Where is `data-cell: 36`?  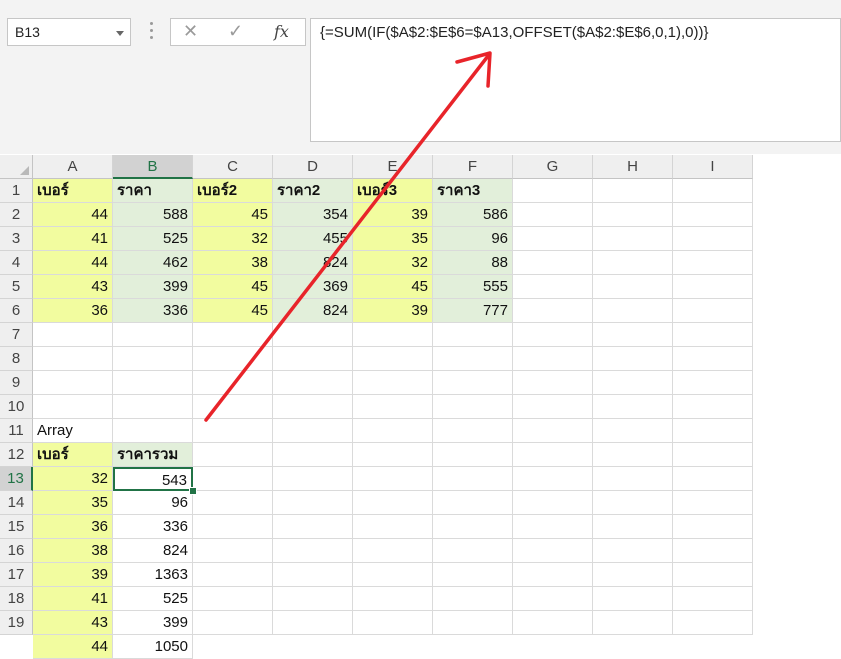
data-cell: 36 is located at coordinates (73, 311).